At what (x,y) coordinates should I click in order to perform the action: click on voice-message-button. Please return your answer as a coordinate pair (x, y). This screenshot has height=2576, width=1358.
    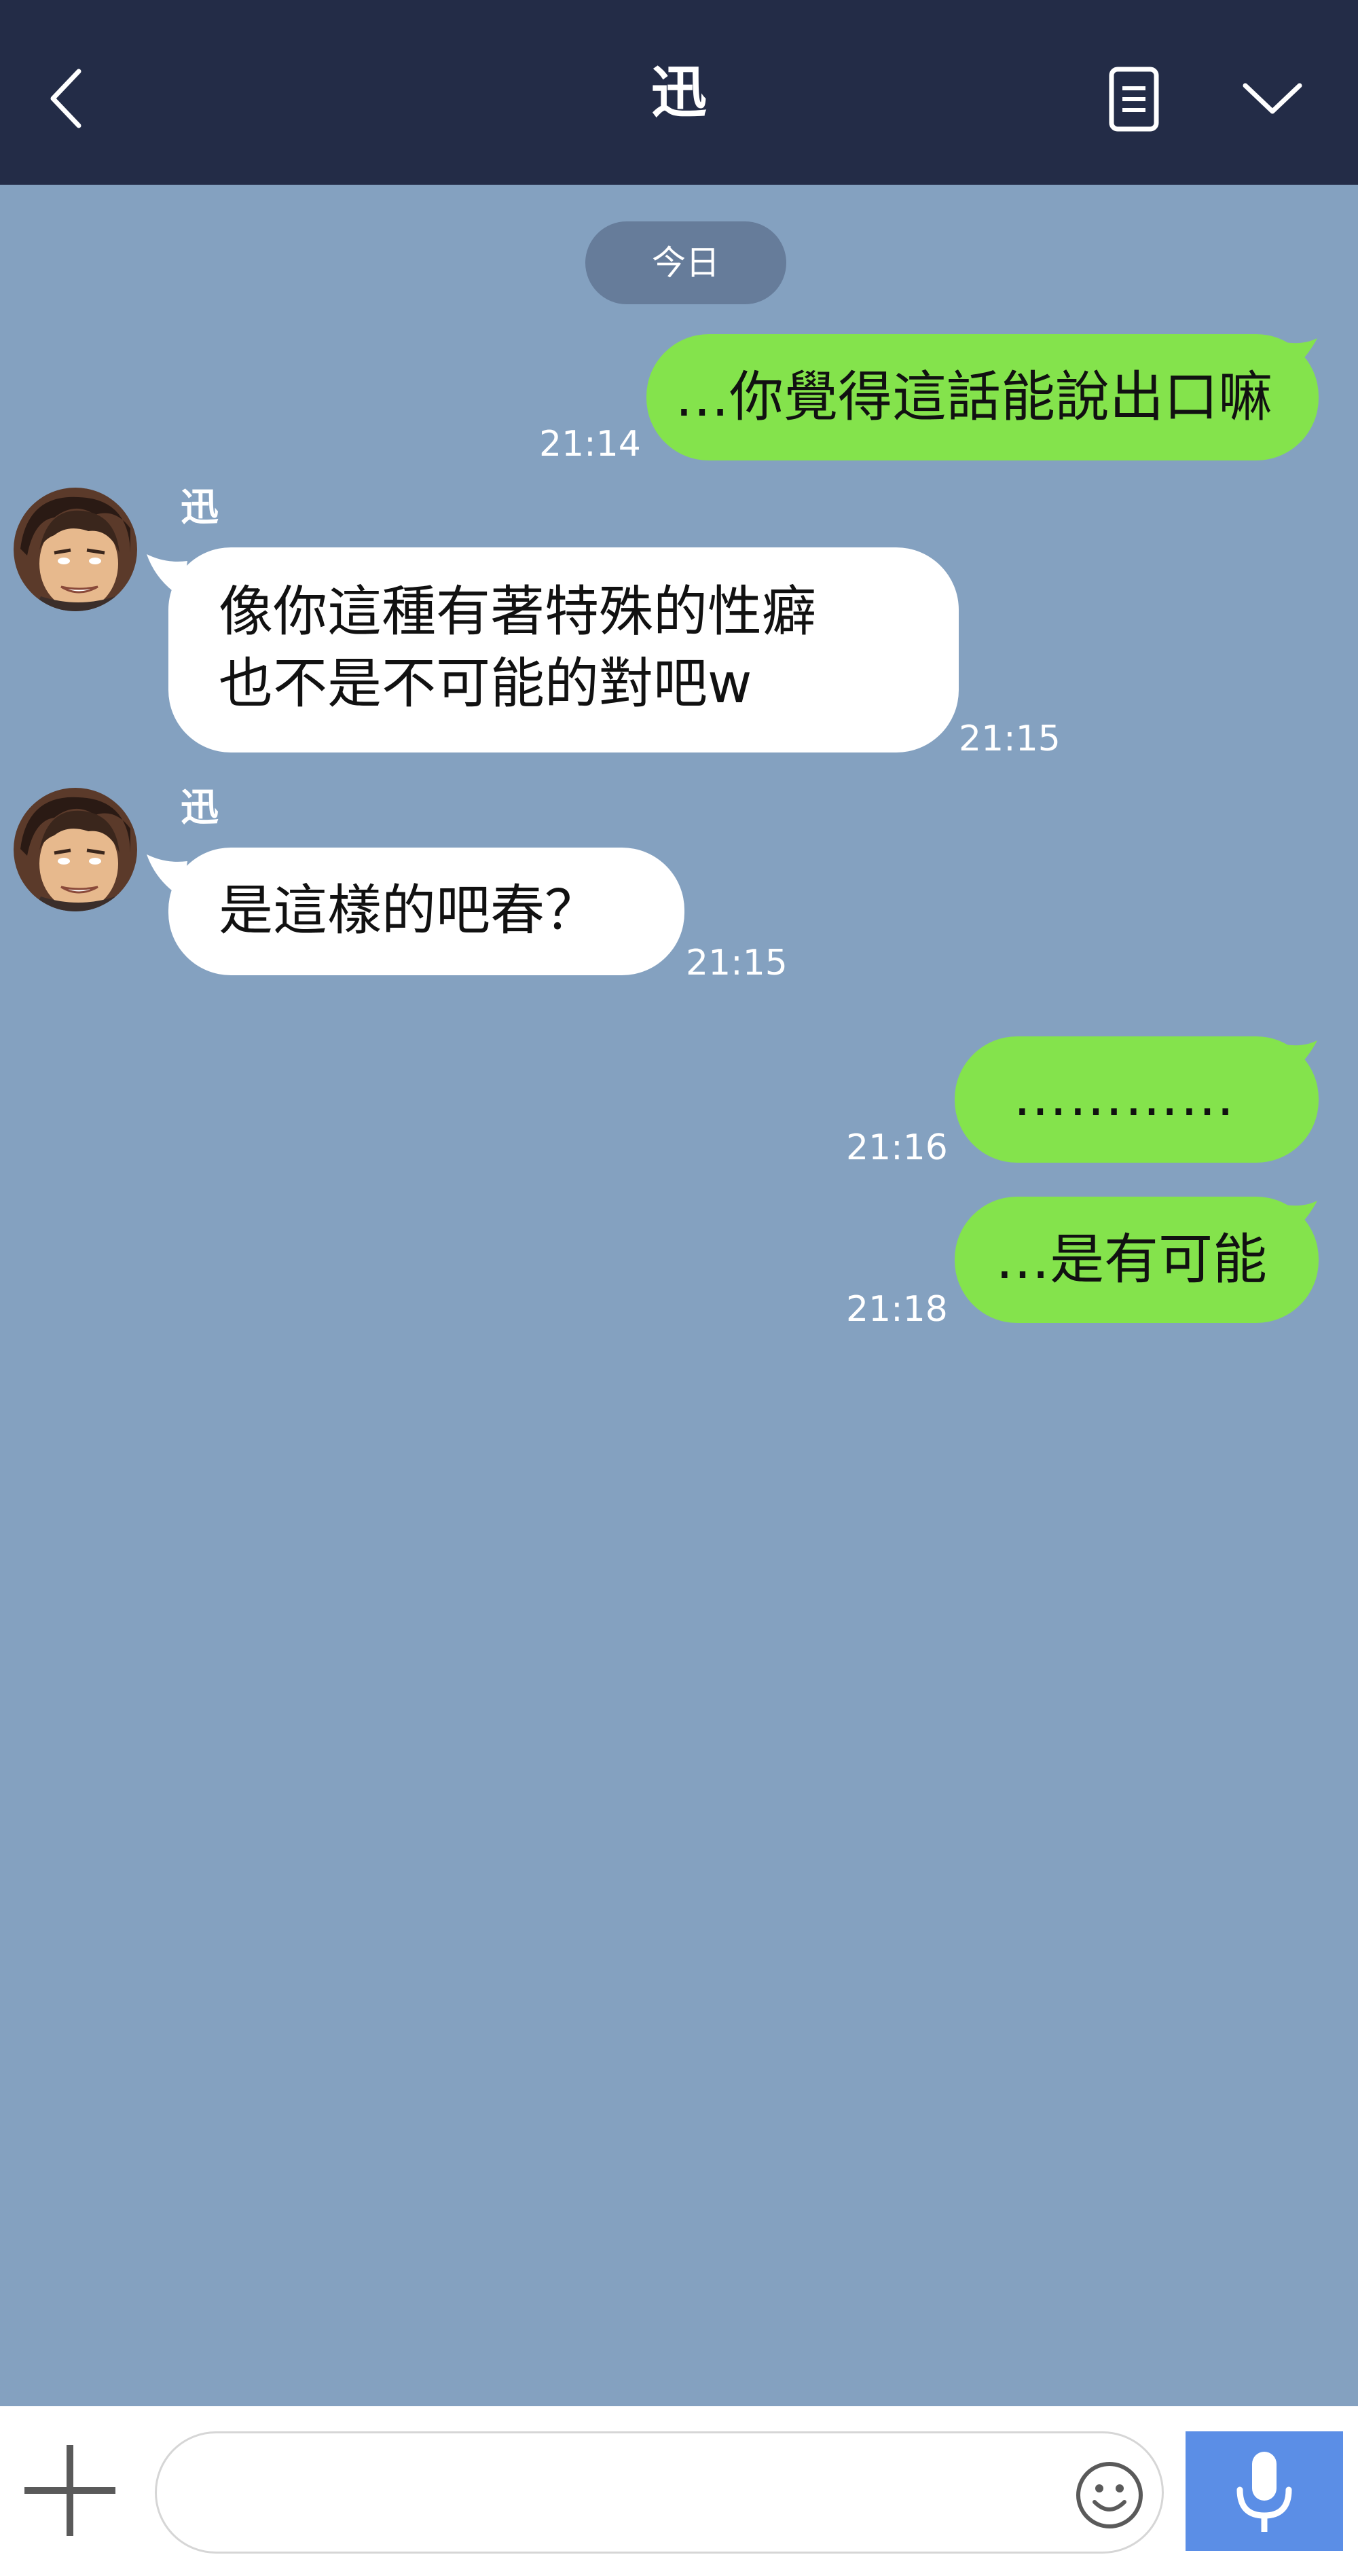
    Looking at the image, I should click on (1265, 2491).